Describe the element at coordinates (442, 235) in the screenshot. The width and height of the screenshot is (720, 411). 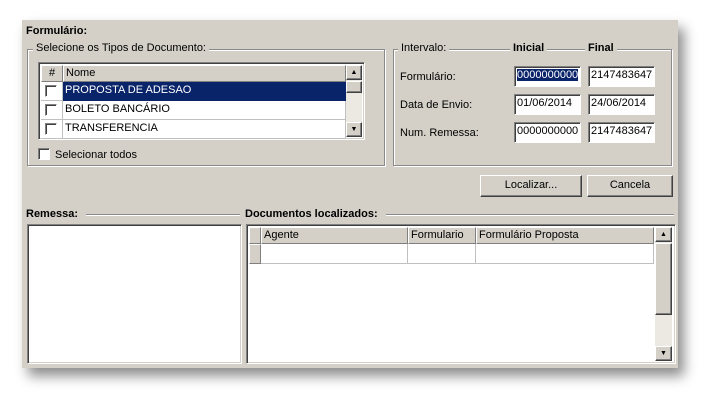
I see `col-header-formulario: Formulario` at that location.